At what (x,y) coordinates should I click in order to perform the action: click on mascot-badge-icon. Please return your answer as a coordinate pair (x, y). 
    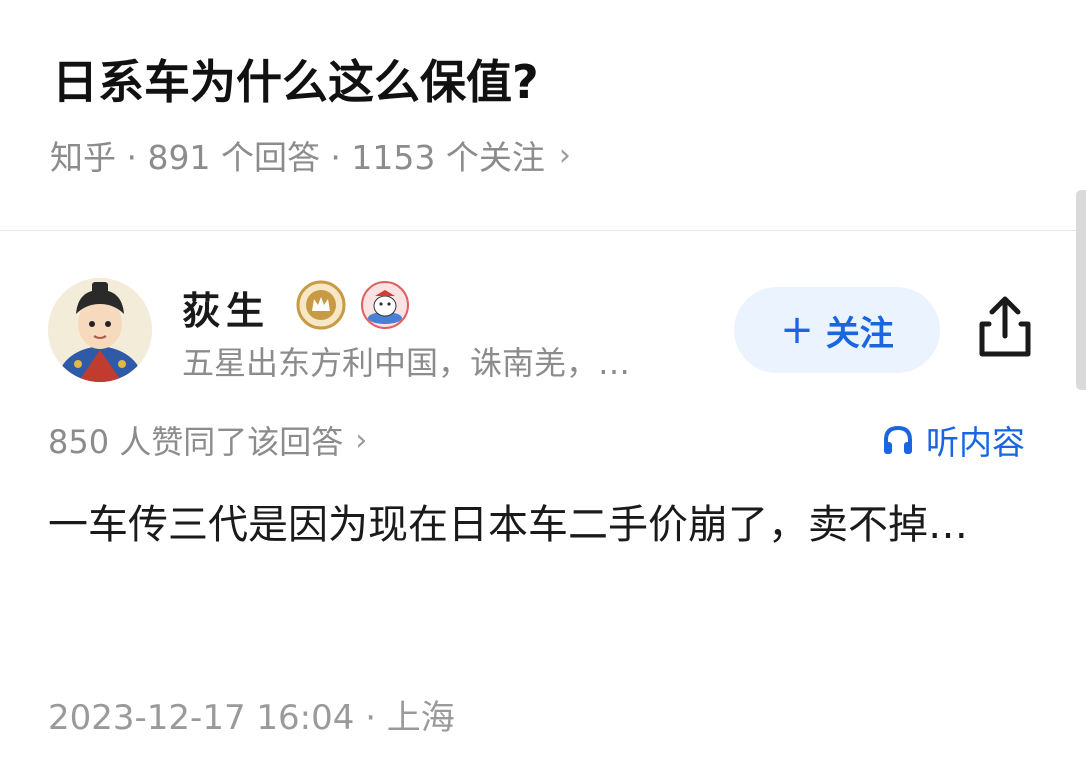
    Looking at the image, I should click on (385, 305).